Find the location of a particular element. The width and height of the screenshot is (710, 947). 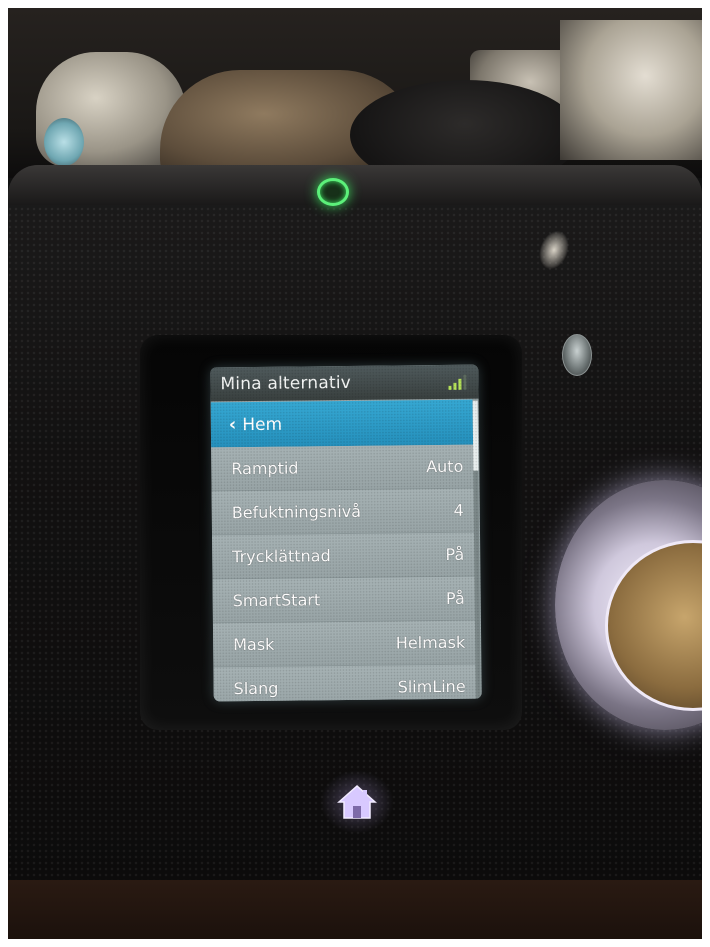

back-label: Hem is located at coordinates (262, 424).